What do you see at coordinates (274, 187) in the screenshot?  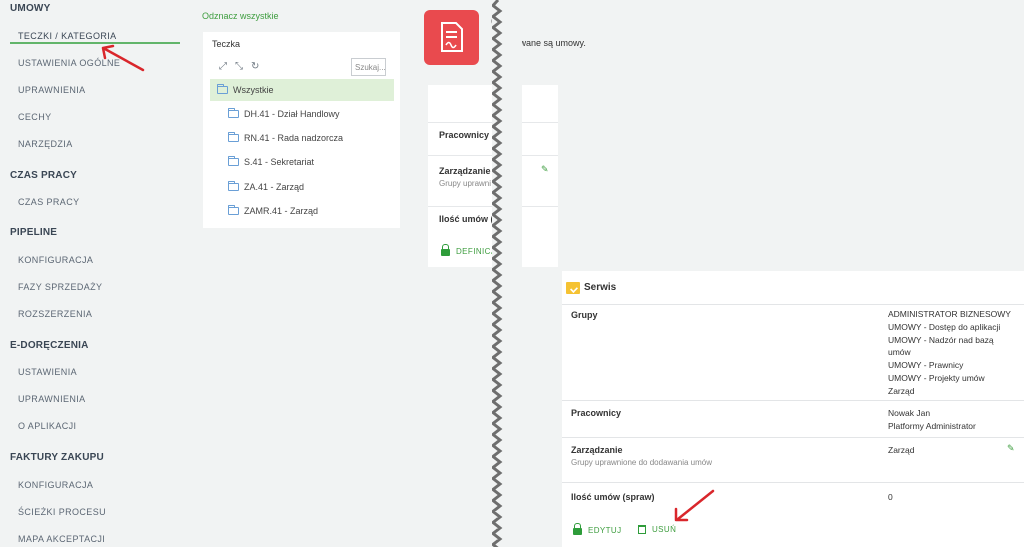 I see `tree-item-label: ZA.41 - Zarząd` at bounding box center [274, 187].